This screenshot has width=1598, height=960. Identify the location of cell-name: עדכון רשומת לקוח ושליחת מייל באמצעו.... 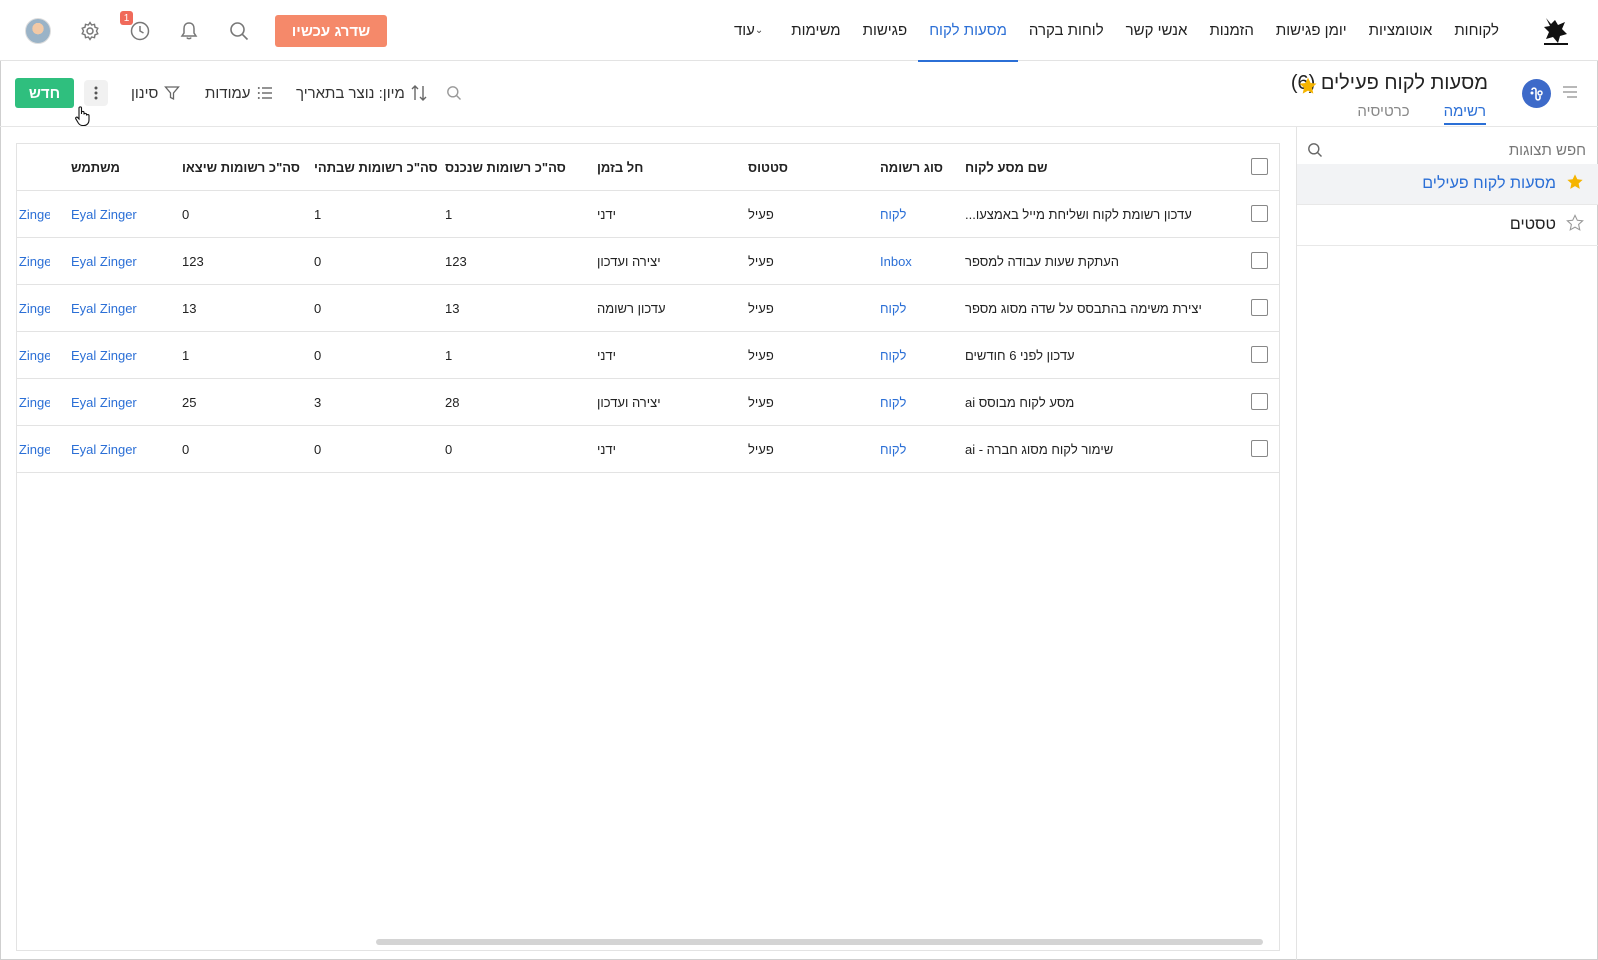
(1085, 214).